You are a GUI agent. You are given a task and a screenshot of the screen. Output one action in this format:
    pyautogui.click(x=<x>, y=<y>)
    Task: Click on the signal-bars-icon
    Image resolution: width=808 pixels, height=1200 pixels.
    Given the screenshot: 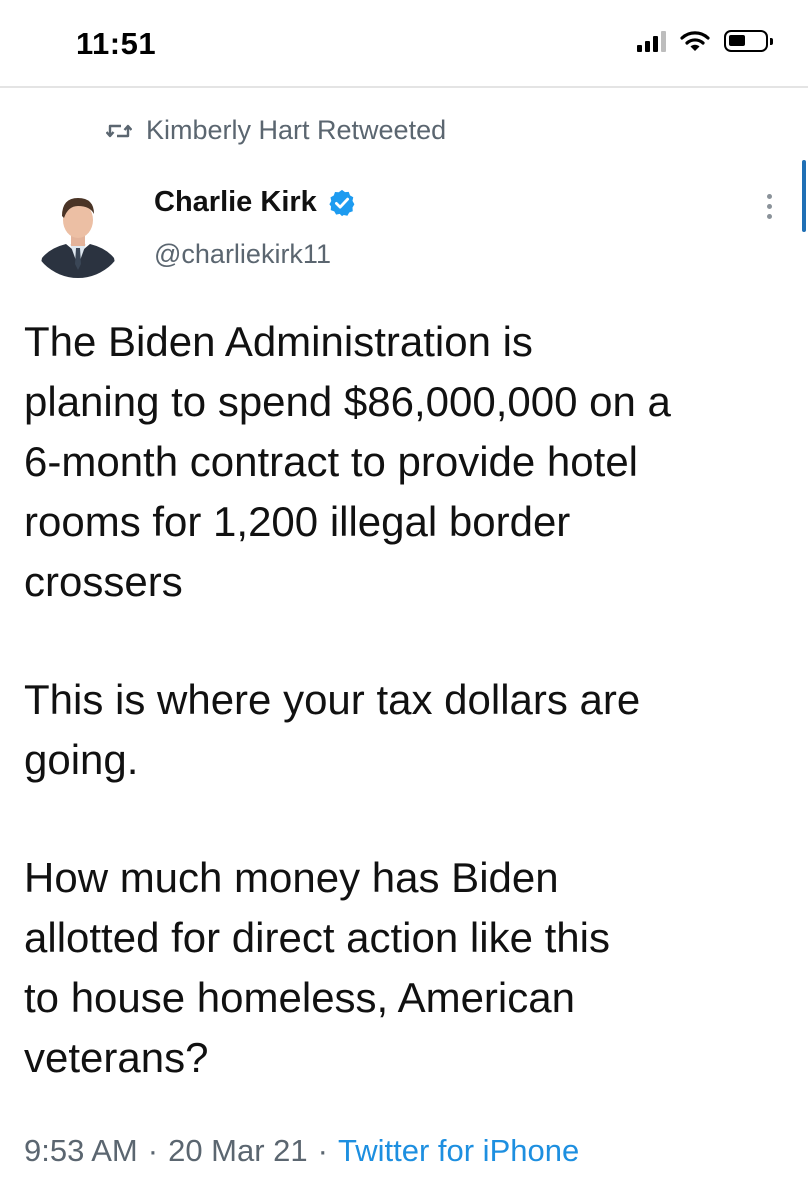 What is the action you would take?
    pyautogui.click(x=651, y=41)
    